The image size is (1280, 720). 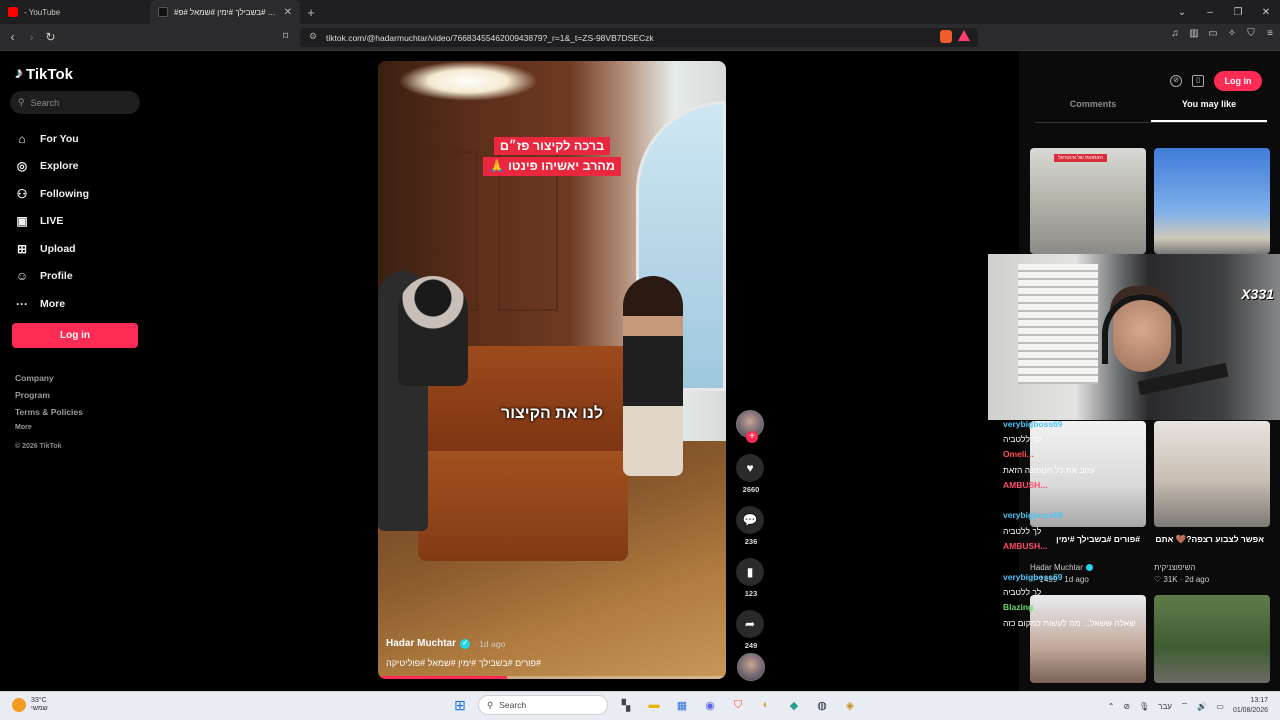 I want to click on comment-icon: 💬, so click(x=750, y=520).